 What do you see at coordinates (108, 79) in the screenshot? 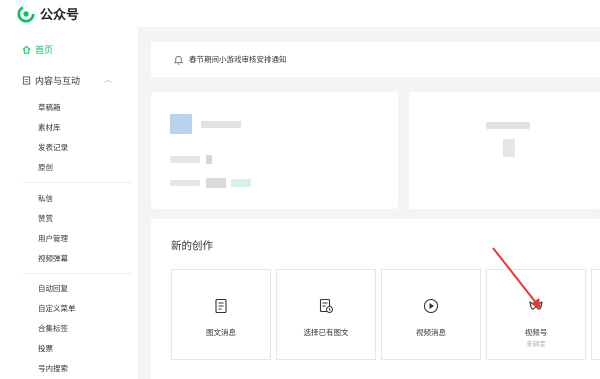
I see `chevron-up-icon: ︿` at bounding box center [108, 79].